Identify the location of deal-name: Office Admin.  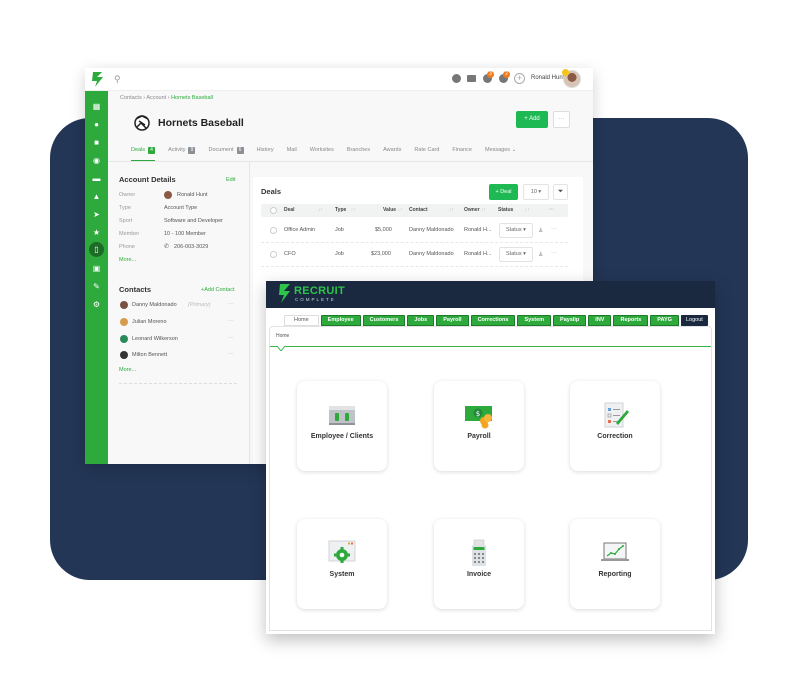
(299, 230).